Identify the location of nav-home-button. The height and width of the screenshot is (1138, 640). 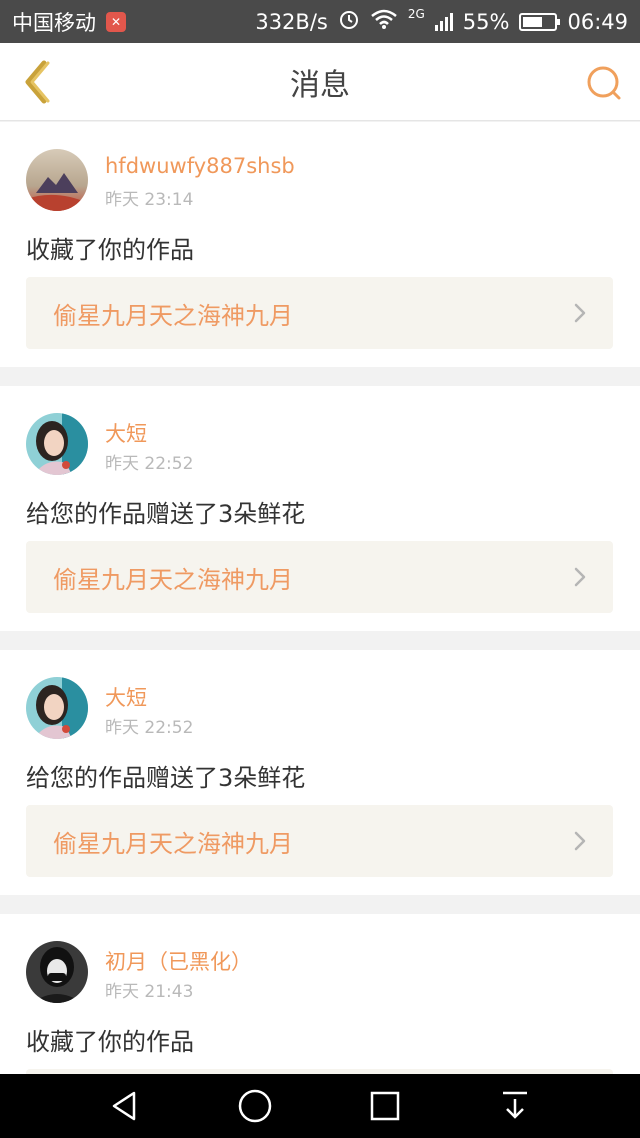
(255, 1106).